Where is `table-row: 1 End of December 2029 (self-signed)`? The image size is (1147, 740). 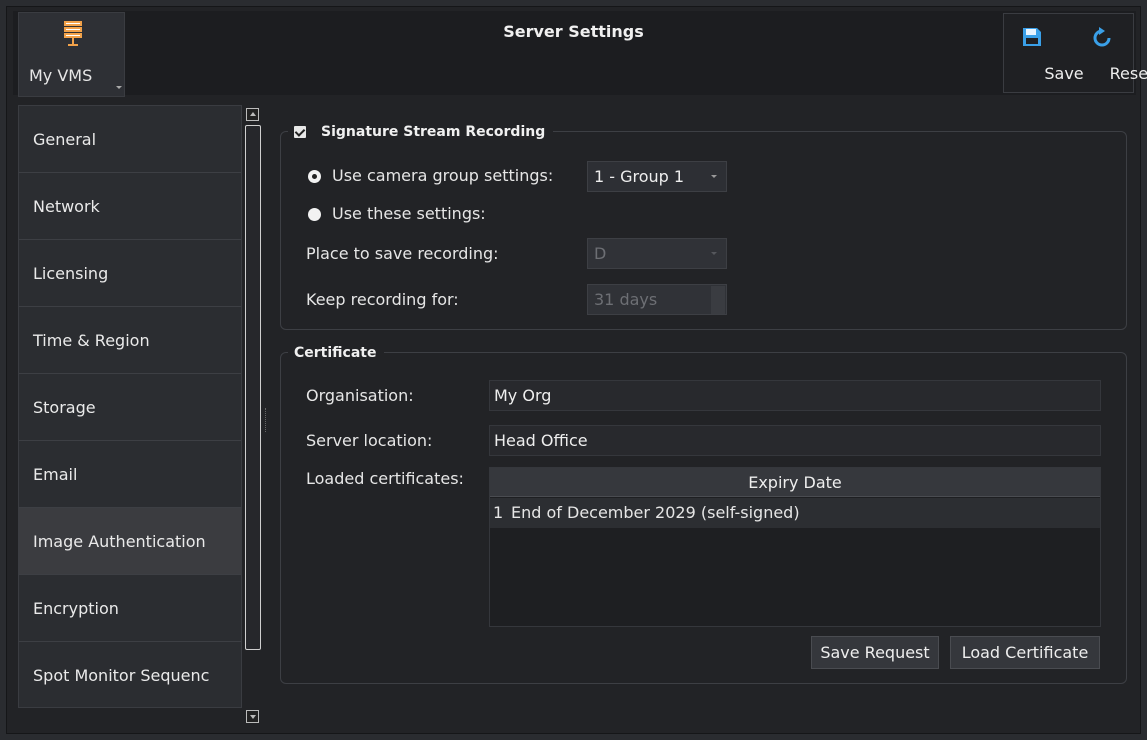 table-row: 1 End of December 2029 (self-signed) is located at coordinates (795, 513).